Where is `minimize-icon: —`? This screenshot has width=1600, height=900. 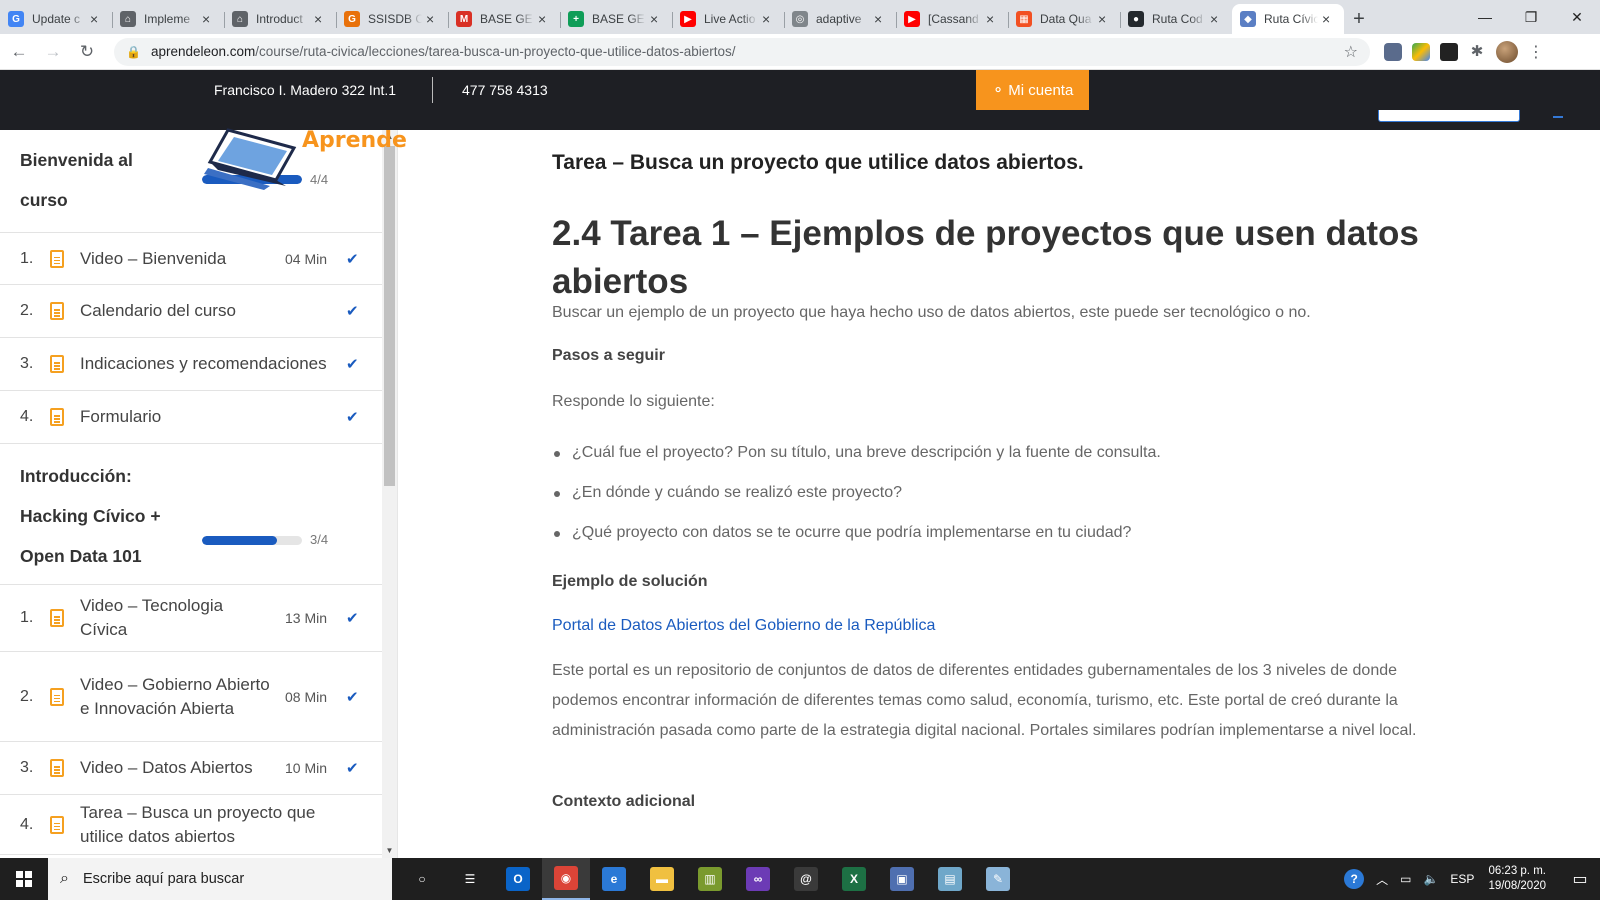
minimize-icon: — is located at coordinates (1485, 17).